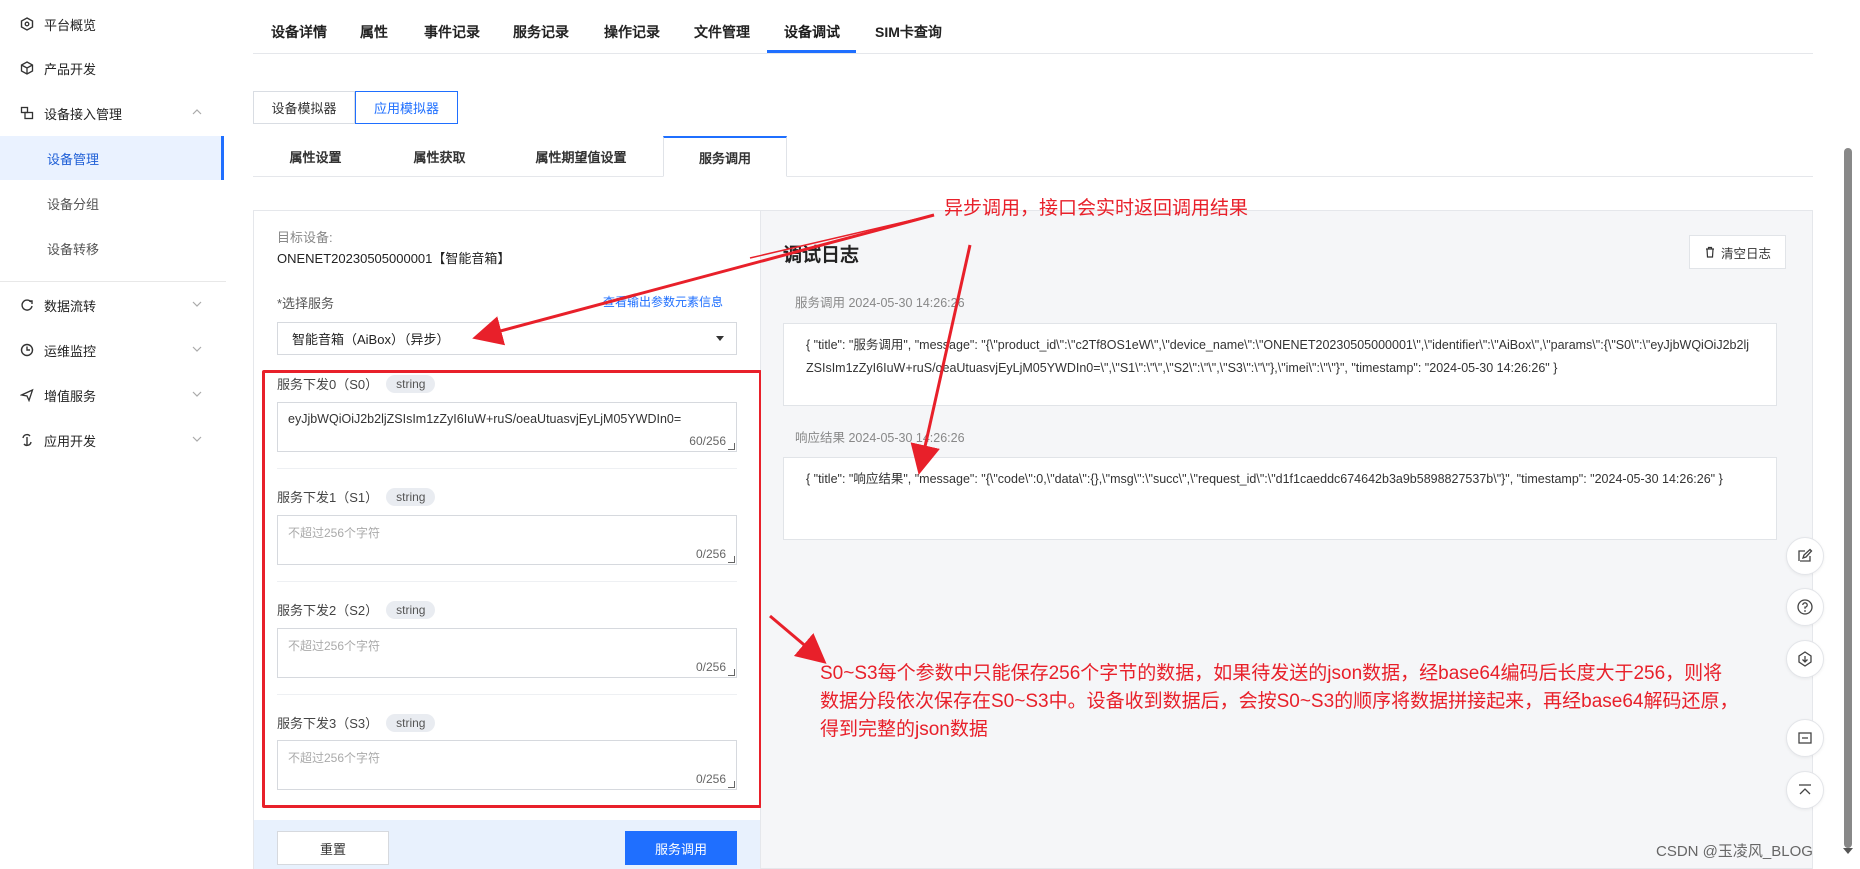  I want to click on arrow-to-response, so click(941, 359).